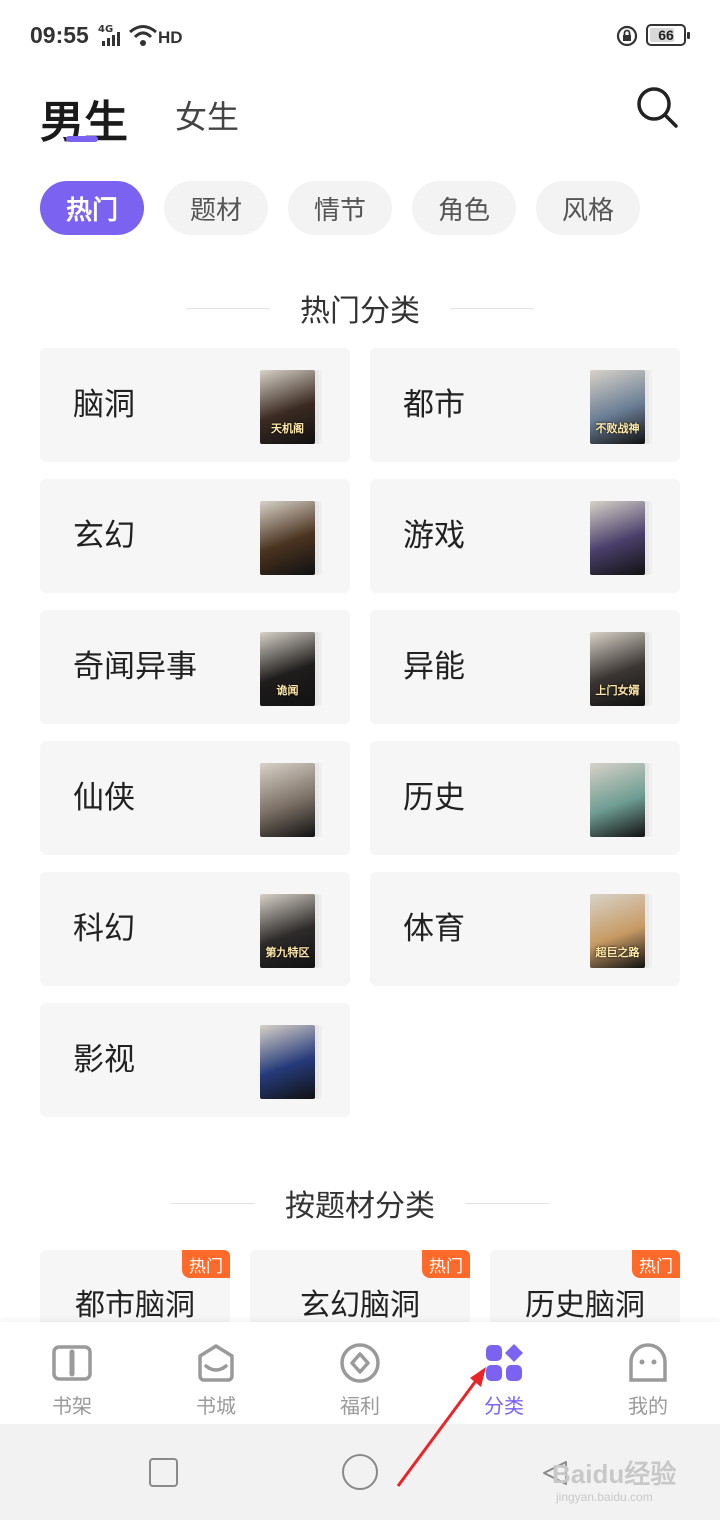  I want to click on book-cover-thumbnail: 天机阁, so click(287, 407).